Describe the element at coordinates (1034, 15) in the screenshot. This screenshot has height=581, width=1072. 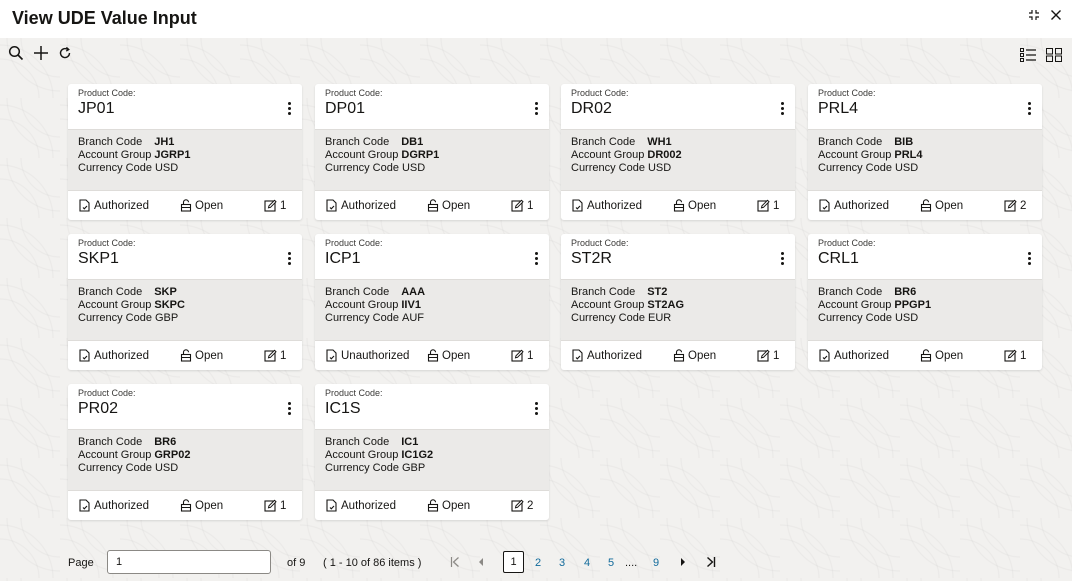
I see `restore-icon` at that location.